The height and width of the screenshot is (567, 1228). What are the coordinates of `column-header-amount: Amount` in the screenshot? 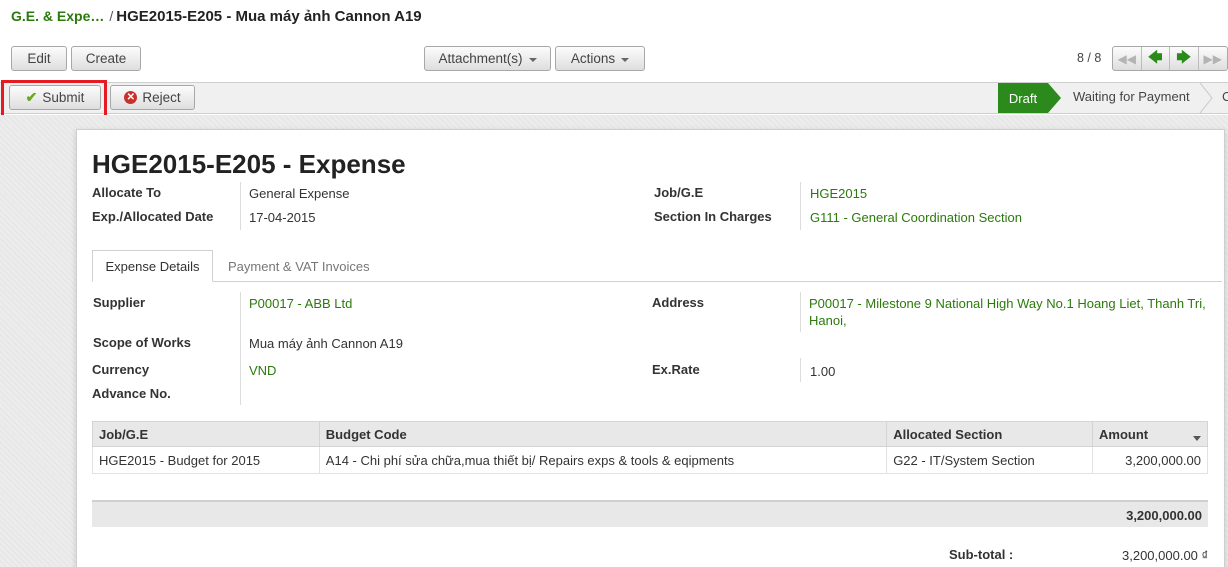 It's located at (1150, 434).